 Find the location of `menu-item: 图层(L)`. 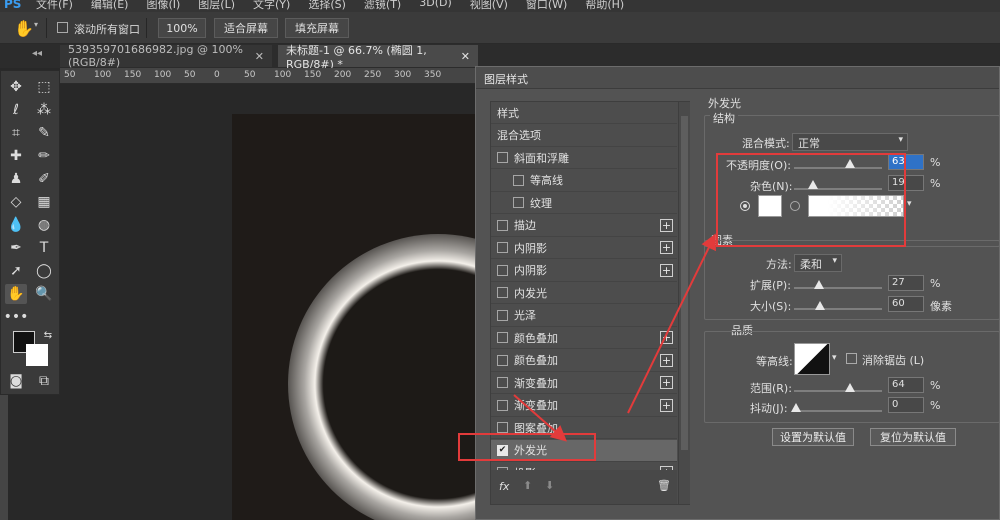

menu-item: 图层(L) is located at coordinates (216, 6).